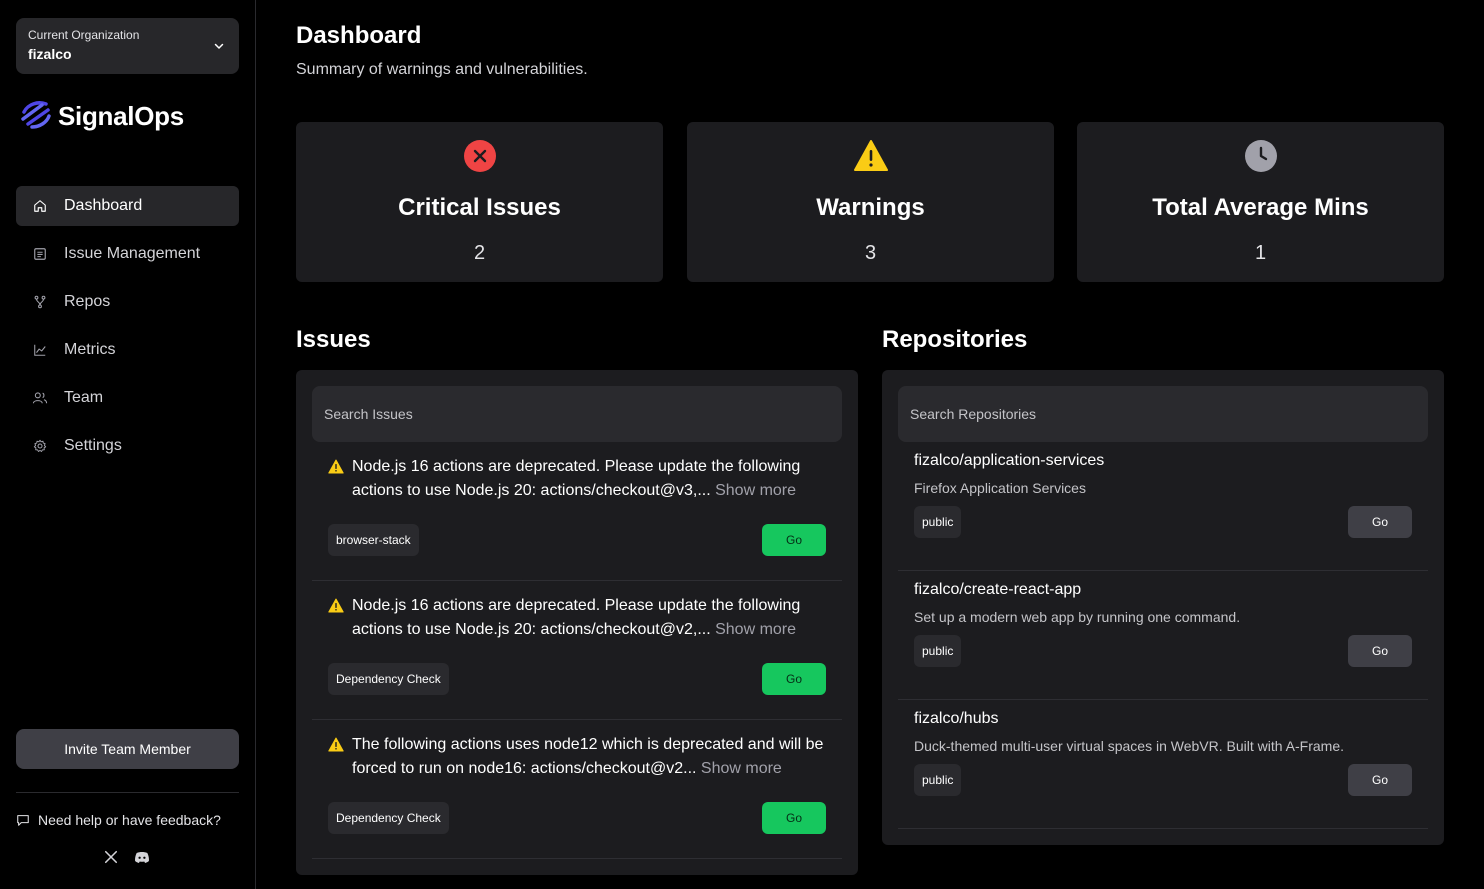 This screenshot has width=1484, height=889. I want to click on sidebar-item-issue-management: Issue Management, so click(127, 254).